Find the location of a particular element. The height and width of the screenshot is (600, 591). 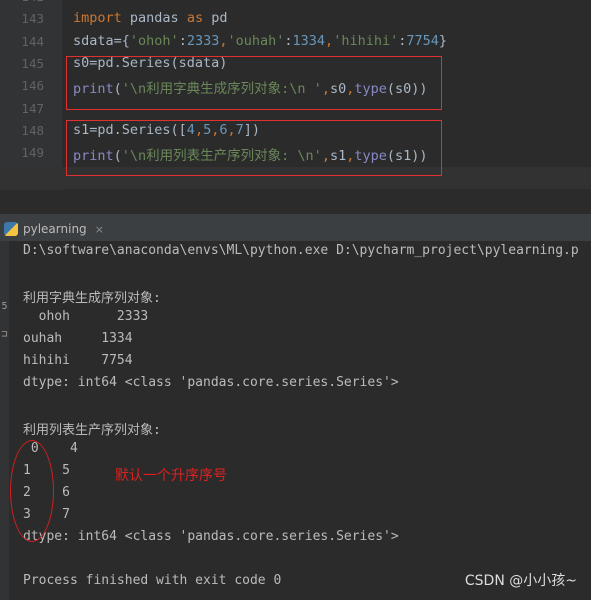

tab-label: pylearning is located at coordinates (55, 229).